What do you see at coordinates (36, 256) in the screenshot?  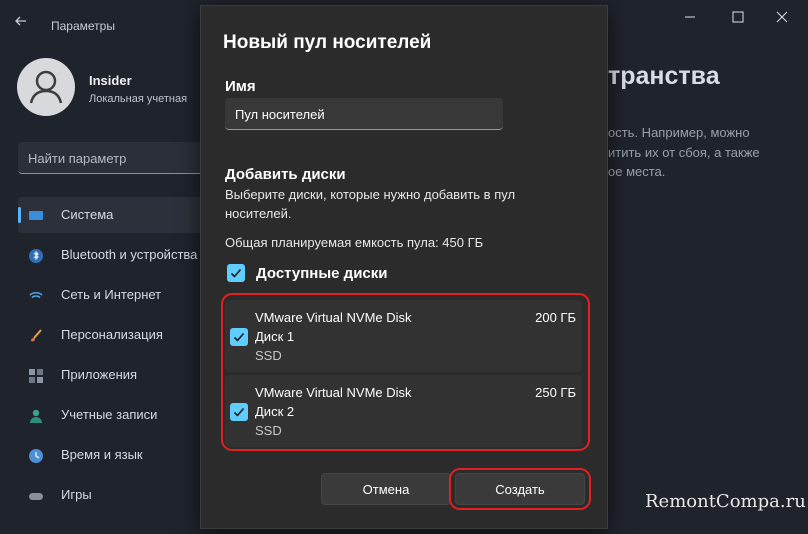 I see `bluetooth-icon` at bounding box center [36, 256].